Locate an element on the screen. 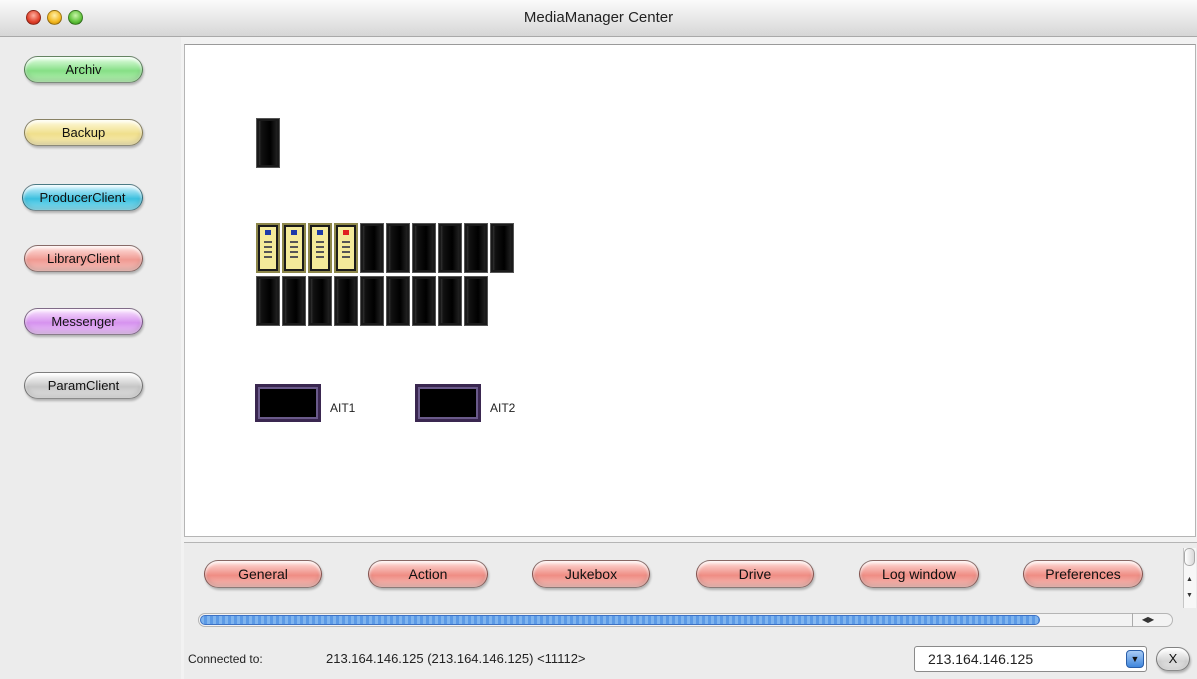 Image resolution: width=1197 pixels, height=679 pixels. server-select: 213.164.146.125 ▼ is located at coordinates (1030, 659).